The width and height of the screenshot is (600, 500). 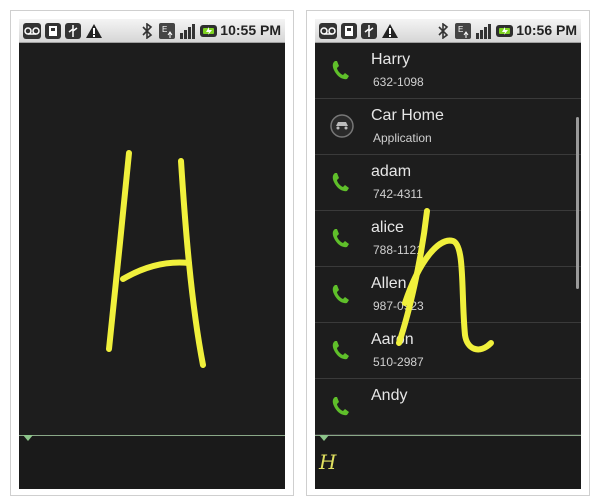 What do you see at coordinates (448, 183) in the screenshot?
I see `list-item: adam 742-4311` at bounding box center [448, 183].